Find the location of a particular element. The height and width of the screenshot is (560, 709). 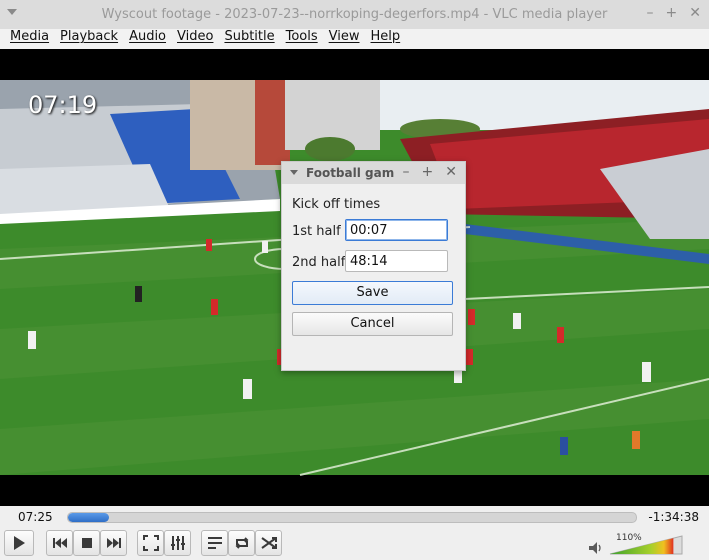

fullscreen-icon is located at coordinates (150, 543).